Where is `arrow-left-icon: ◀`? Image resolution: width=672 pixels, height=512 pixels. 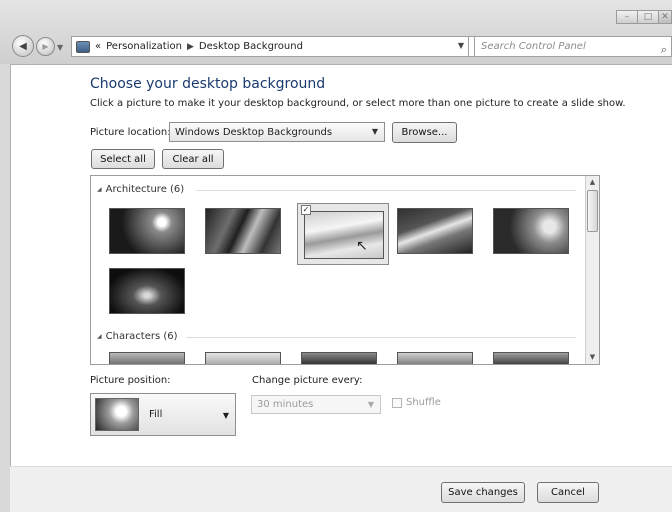 arrow-left-icon: ◀ is located at coordinates (23, 46).